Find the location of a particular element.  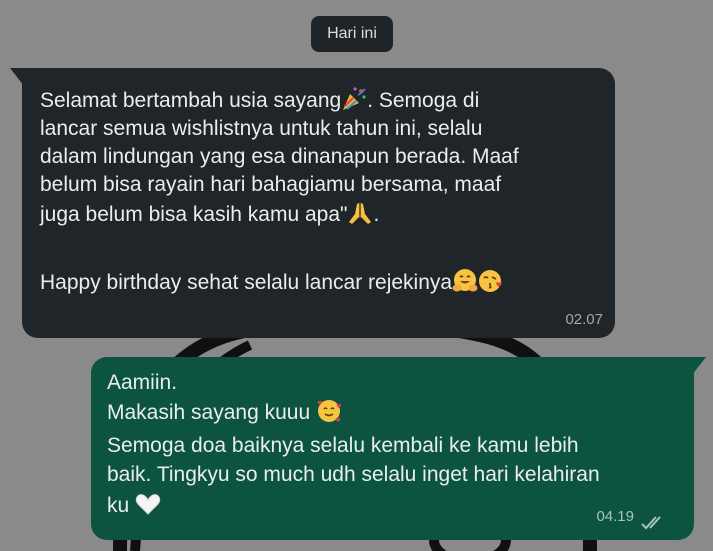

face-blowing-kiss-icon is located at coordinates (490, 281).